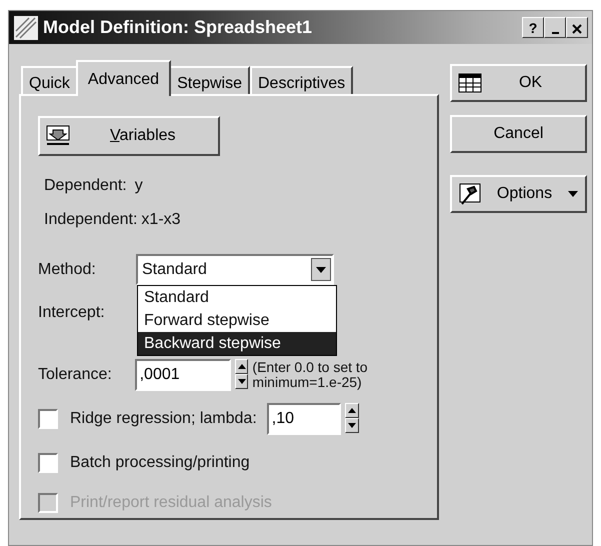 This screenshot has width=601, height=546. I want to click on cancel-button: Cancel, so click(518, 134).